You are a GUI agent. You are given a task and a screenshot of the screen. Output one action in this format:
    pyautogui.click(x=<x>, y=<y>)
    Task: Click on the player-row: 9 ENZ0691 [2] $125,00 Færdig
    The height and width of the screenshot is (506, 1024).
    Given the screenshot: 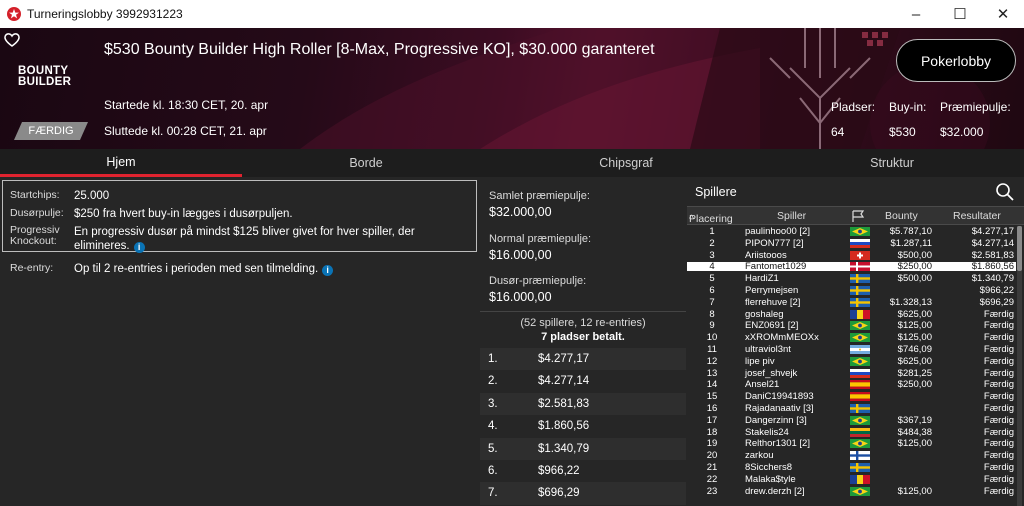 What is the action you would take?
    pyautogui.click(x=851, y=326)
    